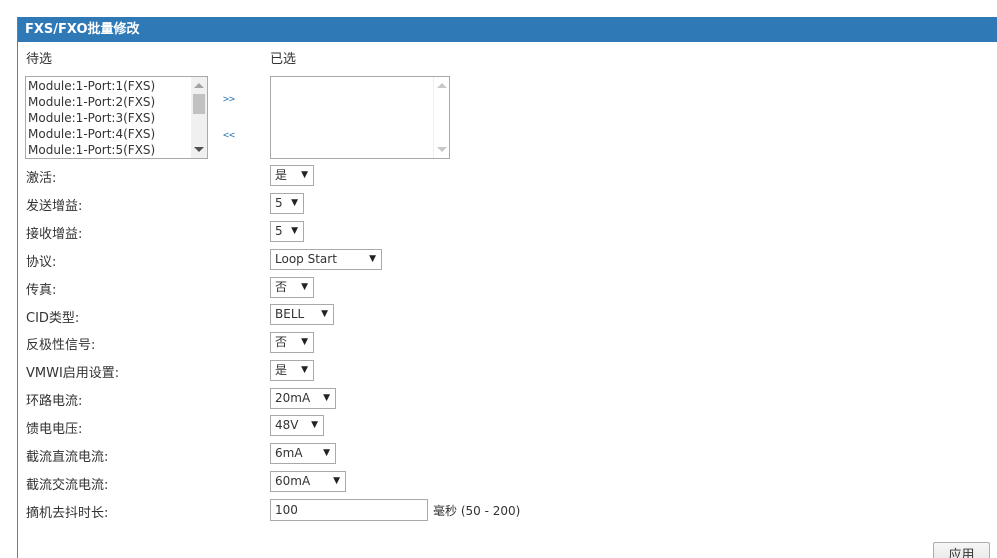 The height and width of the screenshot is (558, 997). What do you see at coordinates (961, 550) in the screenshot?
I see `apply-button: 应用` at bounding box center [961, 550].